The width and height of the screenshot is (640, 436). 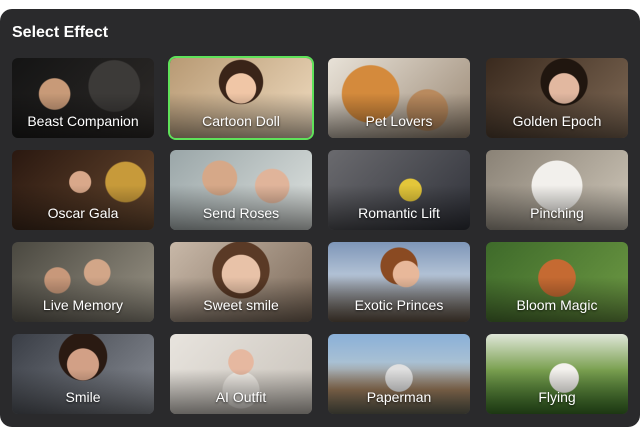 What do you see at coordinates (557, 374) in the screenshot?
I see `effect-card-flying: Flying` at bounding box center [557, 374].